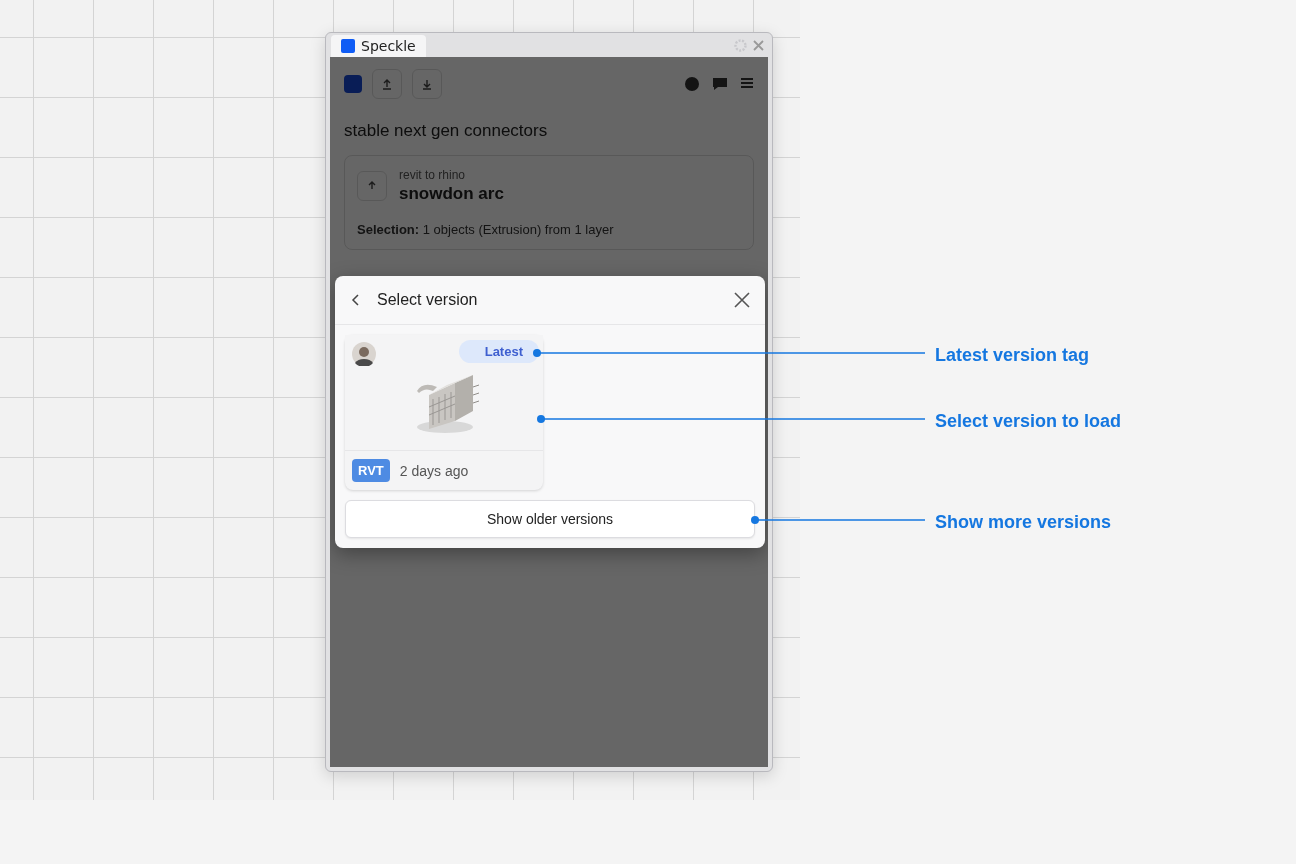  Describe the element at coordinates (428, 300) in the screenshot. I see `dialog-title: Select version` at that location.